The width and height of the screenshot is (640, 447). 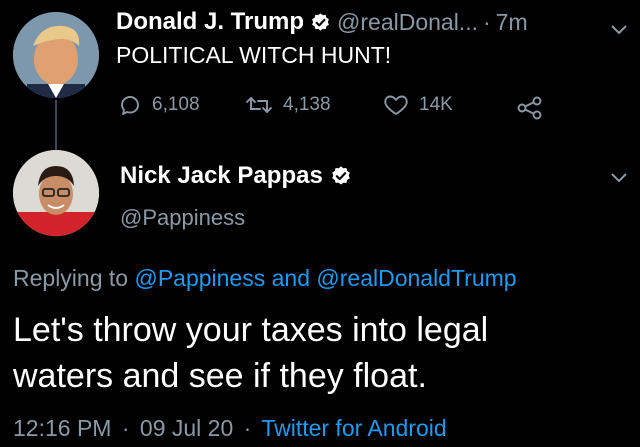 What do you see at coordinates (176, 104) in the screenshot?
I see `reply-count: 6,108` at bounding box center [176, 104].